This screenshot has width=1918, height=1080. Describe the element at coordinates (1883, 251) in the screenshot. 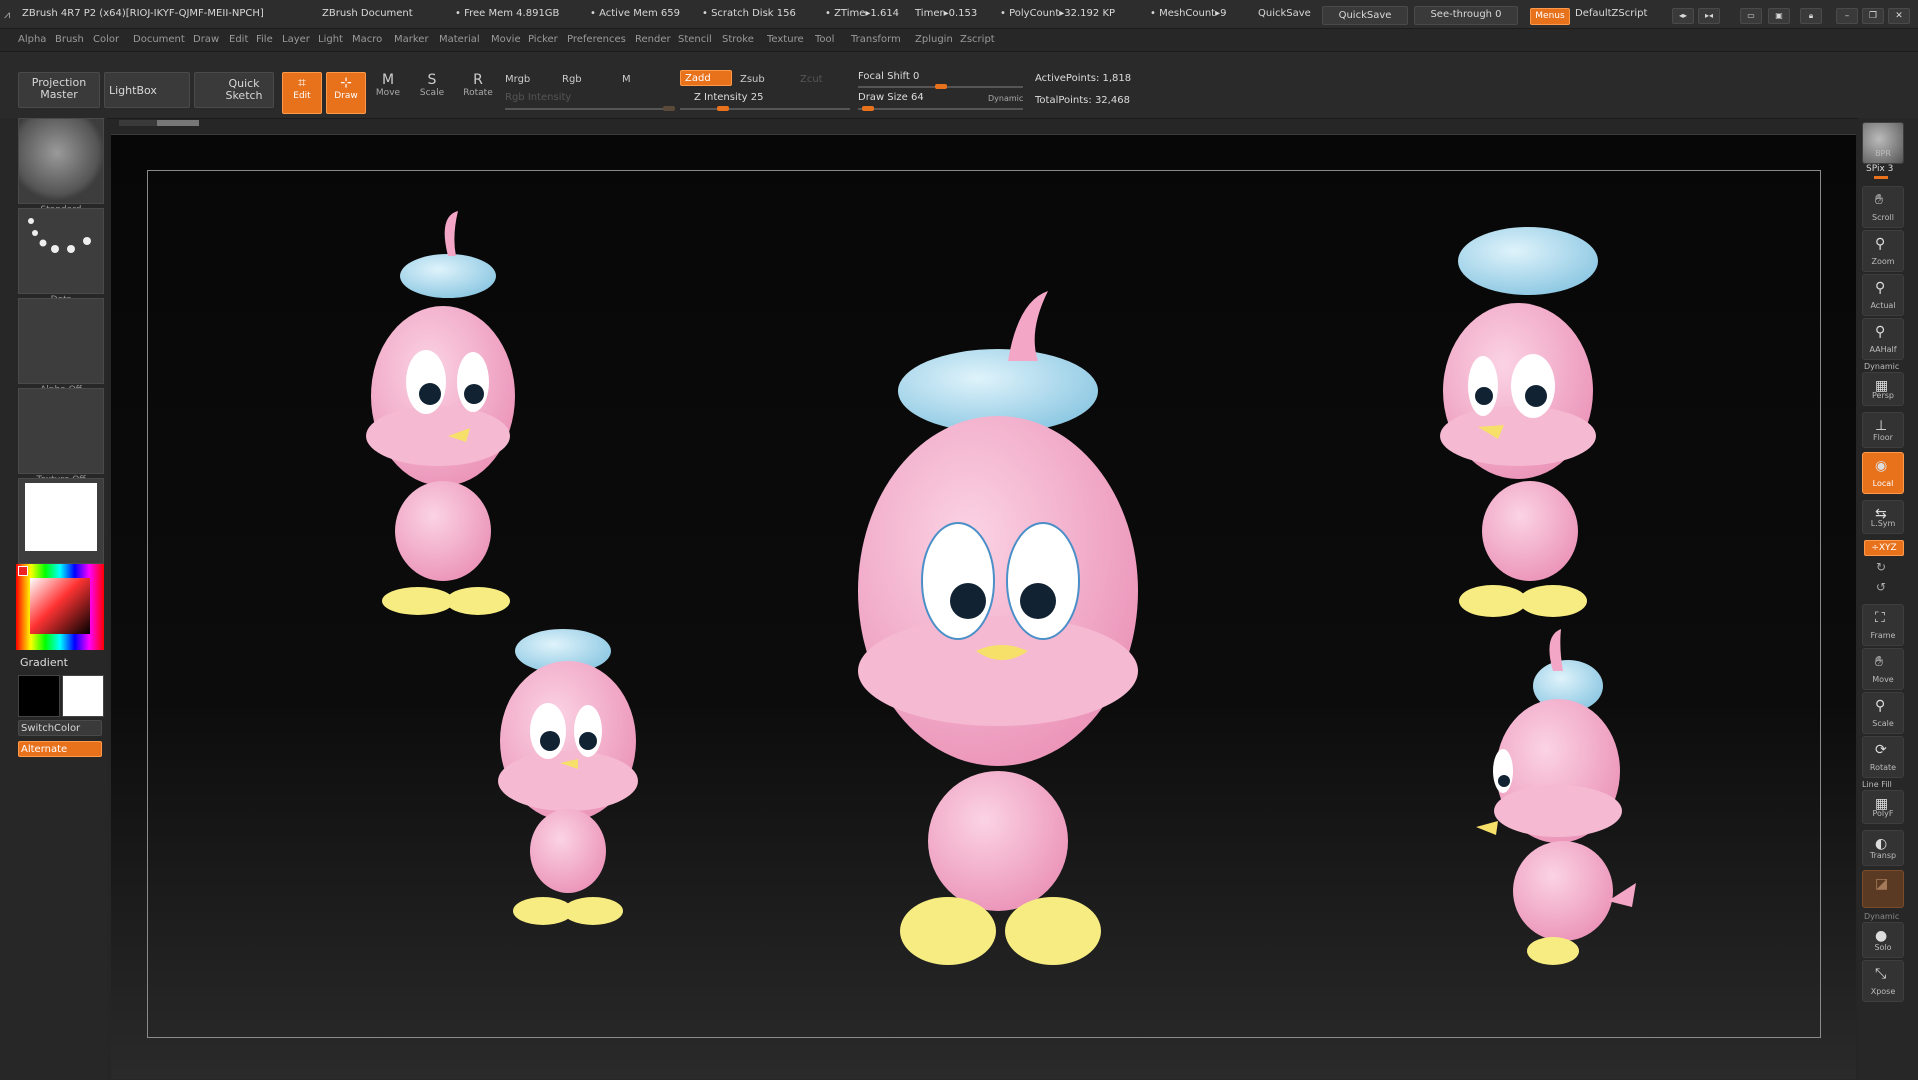

I see `zoom-button: ⚲ Zoom` at that location.